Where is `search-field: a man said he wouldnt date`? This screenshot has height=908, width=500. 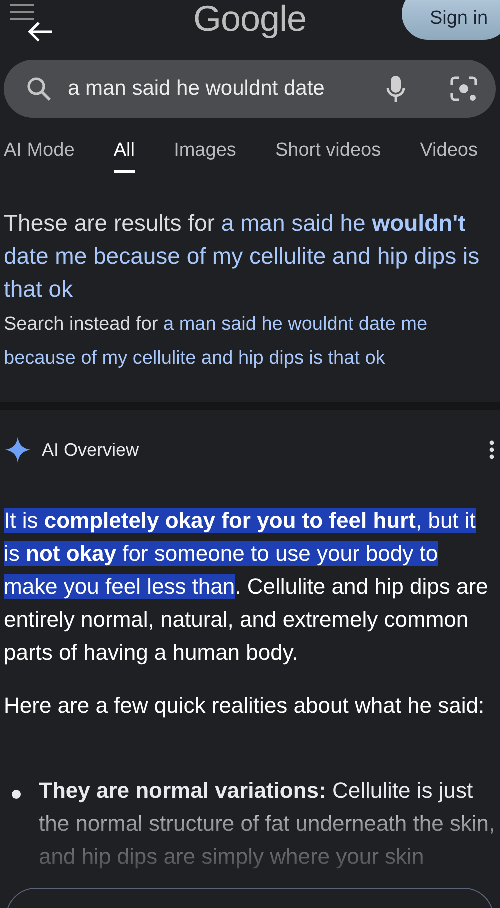 search-field: a man said he wouldnt date is located at coordinates (219, 89).